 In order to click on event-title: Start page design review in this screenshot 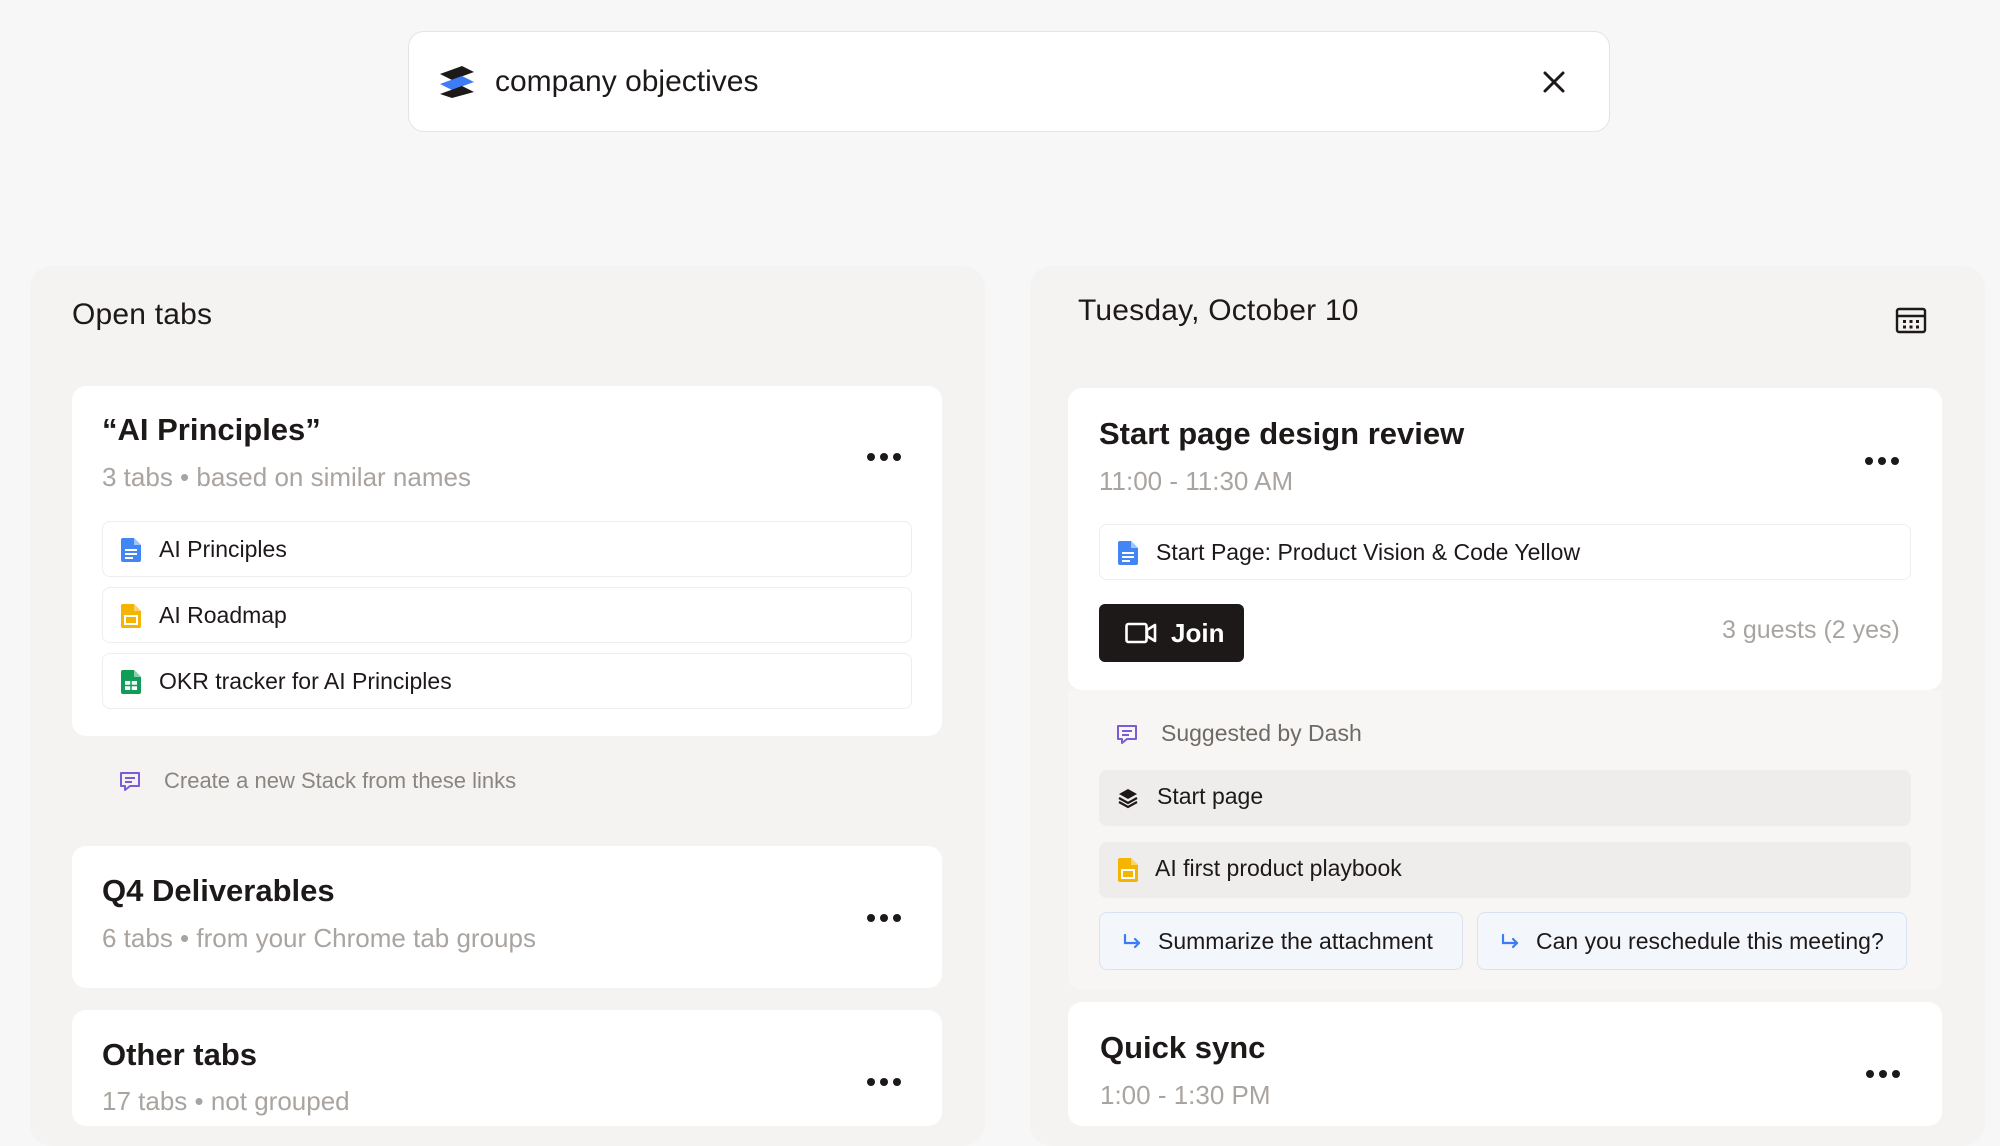, I will do `click(1282, 433)`.